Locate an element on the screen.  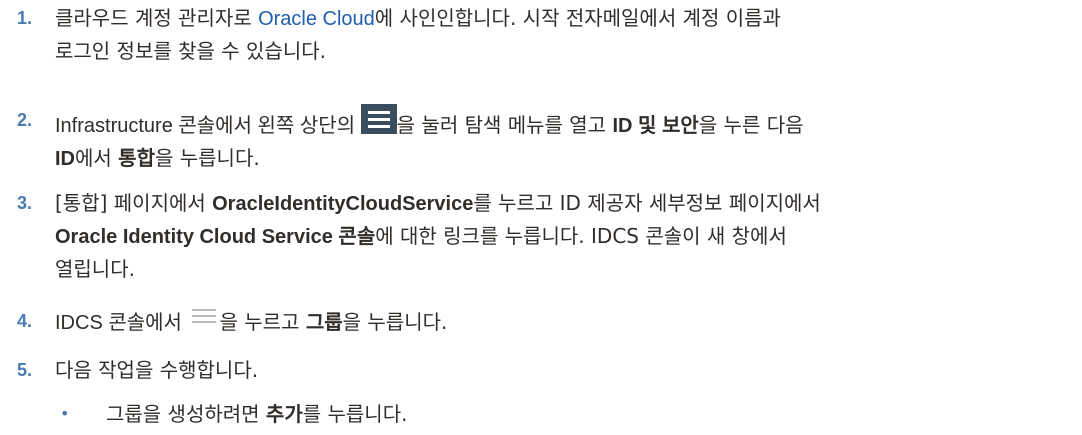
step-bold-term: 그룹 is located at coordinates (324, 322).